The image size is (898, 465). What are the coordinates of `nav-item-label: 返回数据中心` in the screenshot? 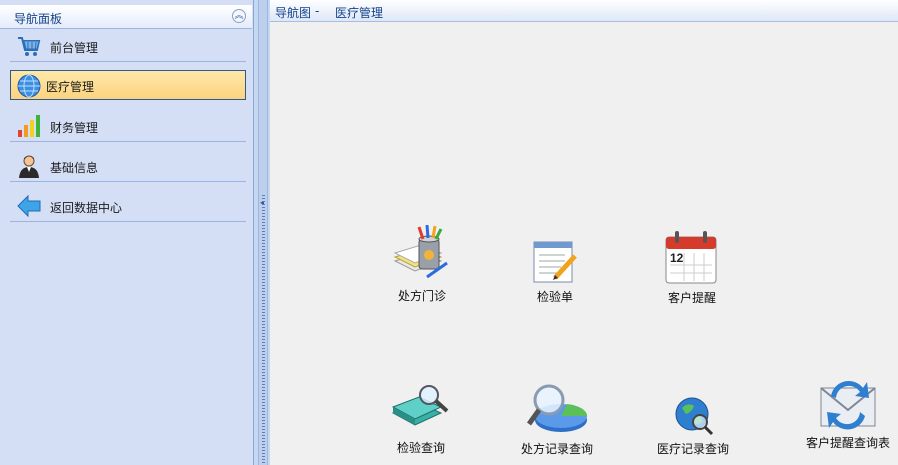 It's located at (86, 208).